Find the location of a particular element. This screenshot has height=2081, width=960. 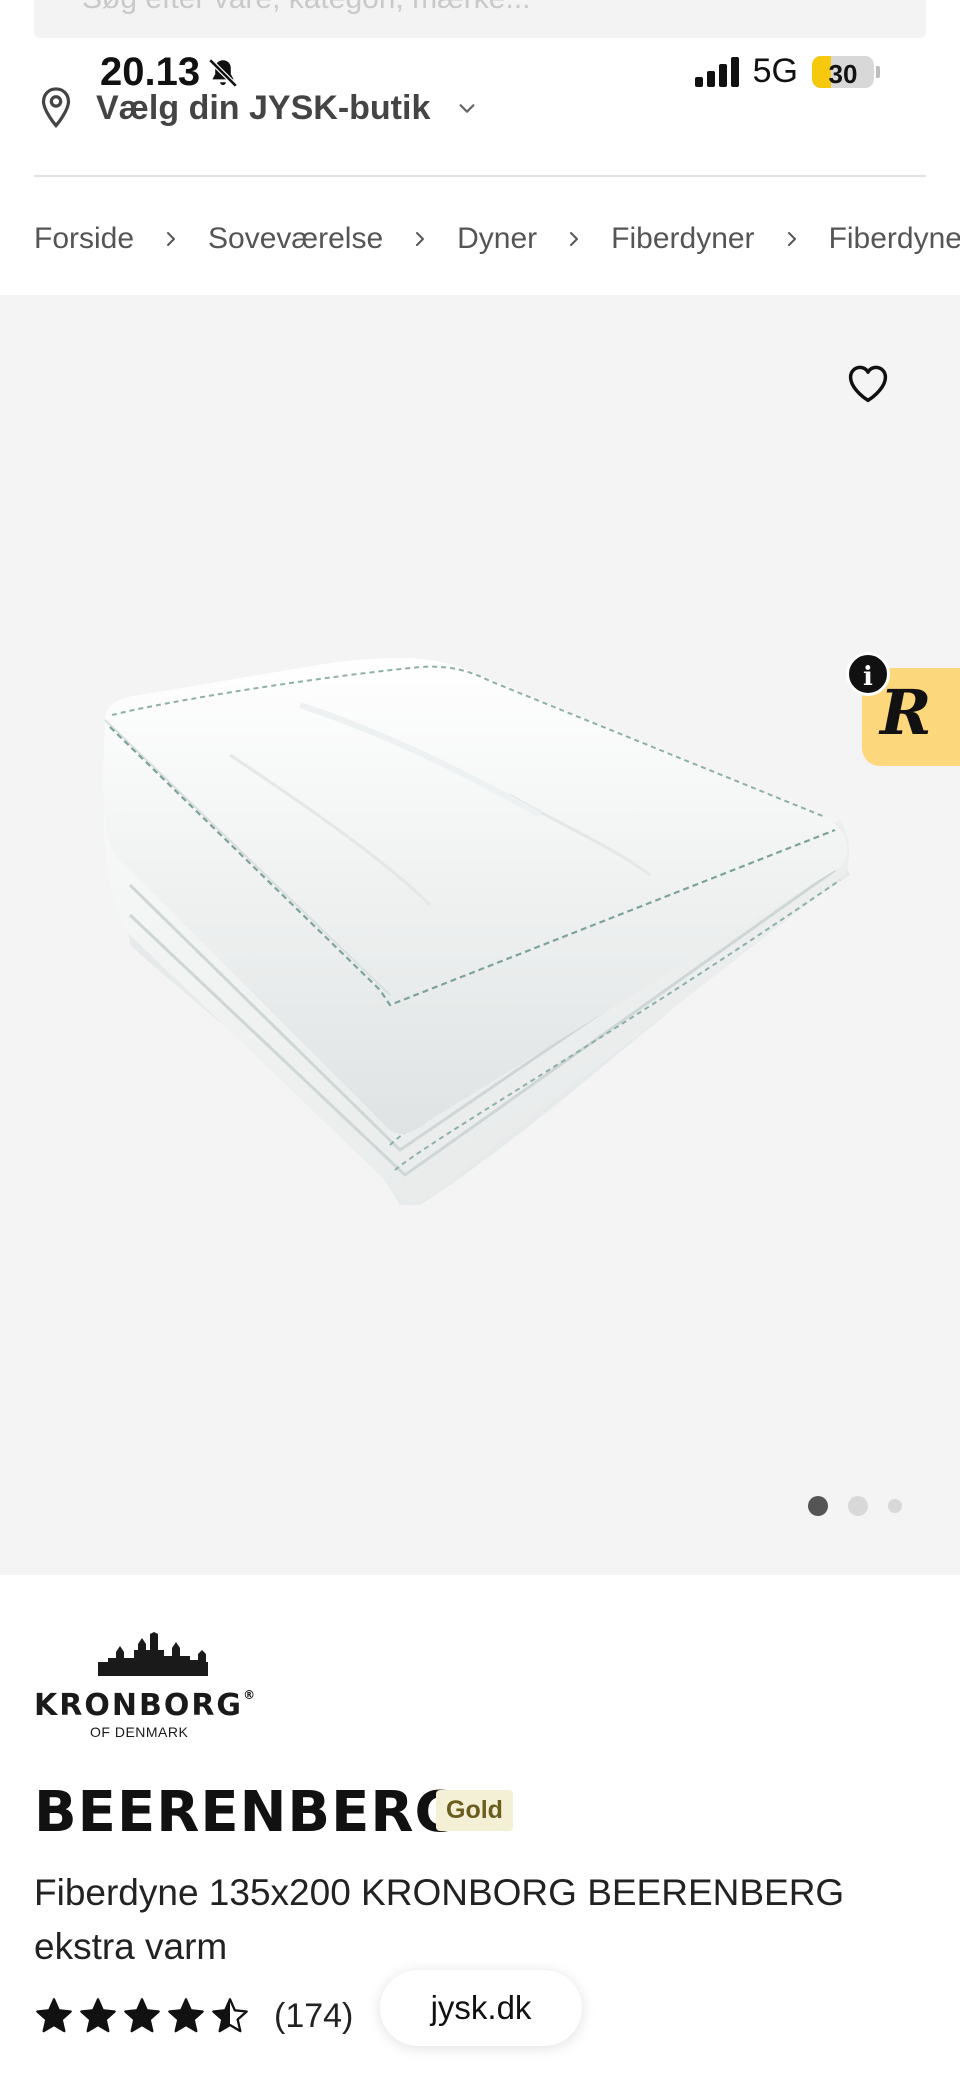

review-count: (174) is located at coordinates (314, 2015).